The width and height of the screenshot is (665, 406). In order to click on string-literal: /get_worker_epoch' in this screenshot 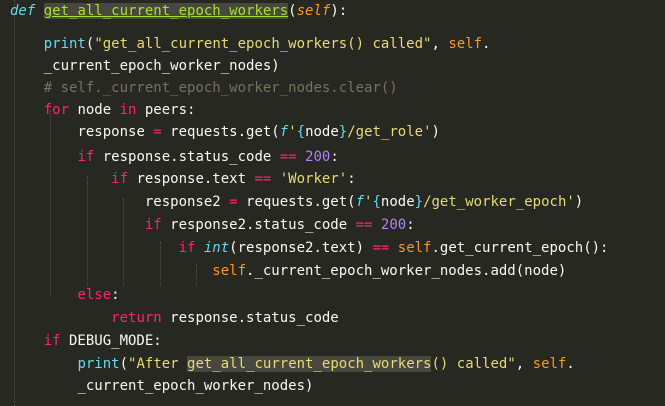, I will do `click(499, 202)`.